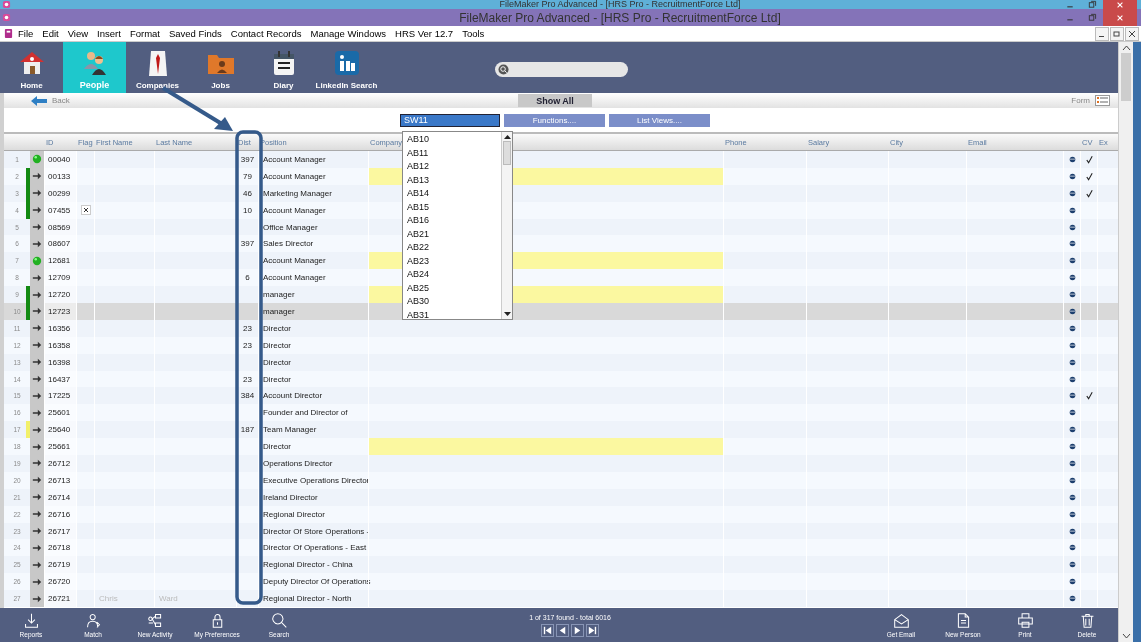 Image resolution: width=1141 pixels, height=642 pixels. Describe the element at coordinates (547, 630) in the screenshot. I see `first-record-icon` at that location.